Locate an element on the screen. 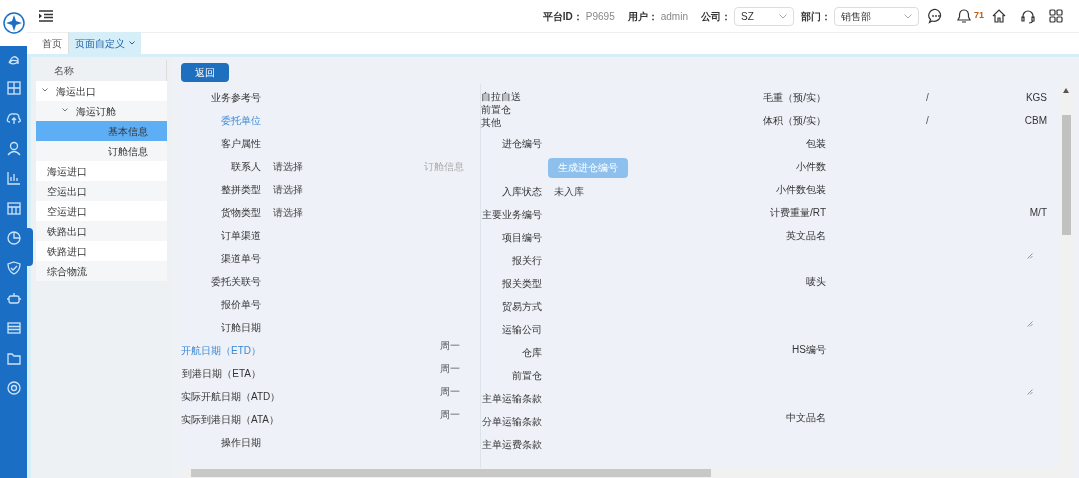 This screenshot has height=478, width=1079. field-label: 包装 is located at coordinates (816, 143).